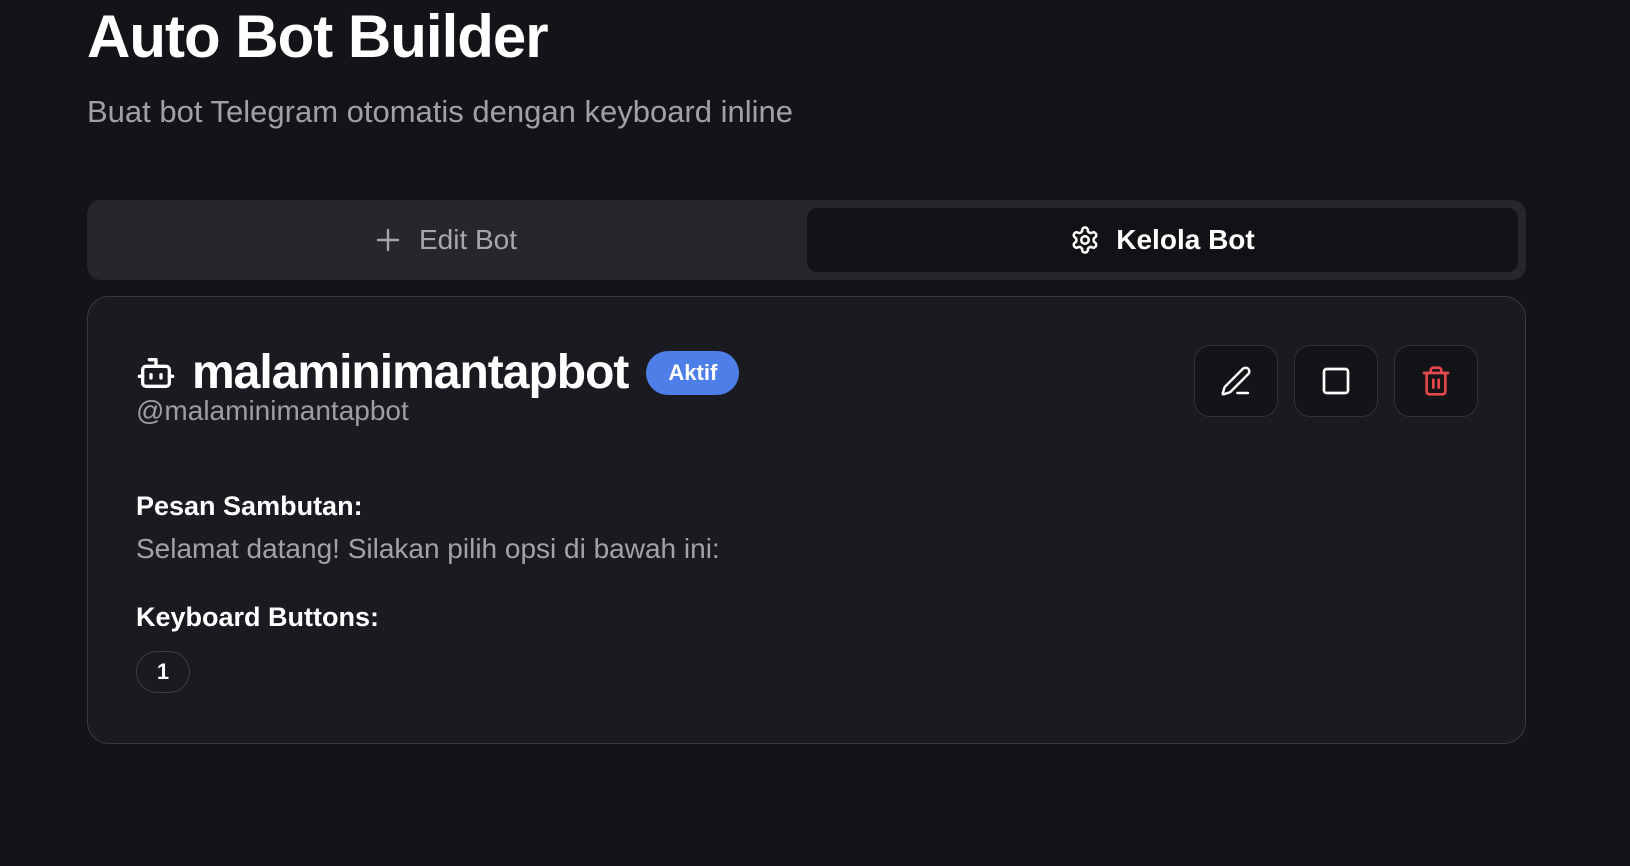 The image size is (1630, 866). I want to click on bot-actions, so click(1336, 381).